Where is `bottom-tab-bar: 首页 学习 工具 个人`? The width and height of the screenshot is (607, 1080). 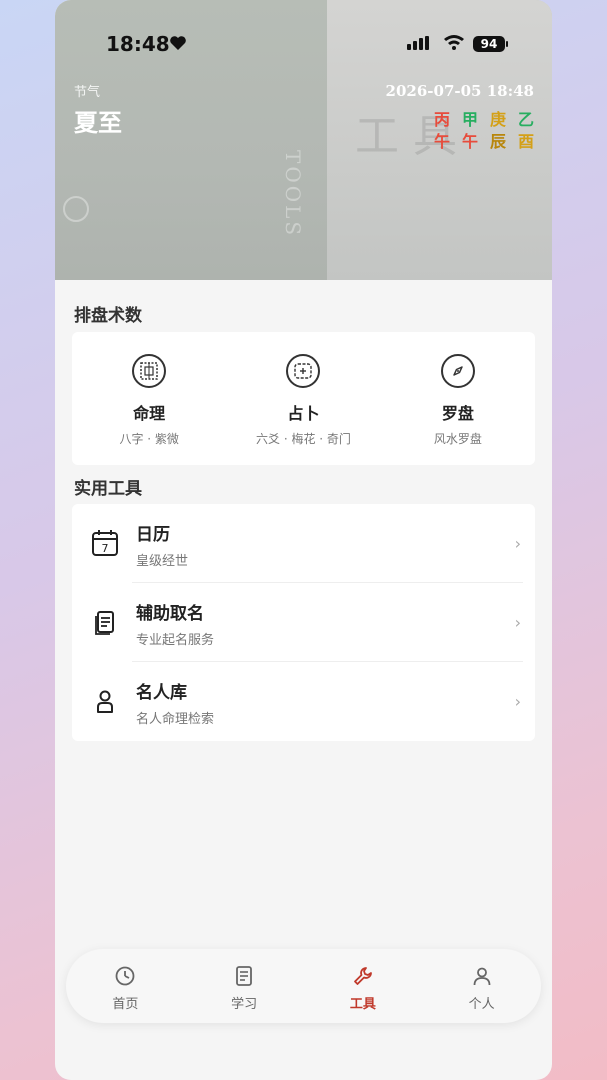 bottom-tab-bar: 首页 学习 工具 个人 is located at coordinates (303, 986).